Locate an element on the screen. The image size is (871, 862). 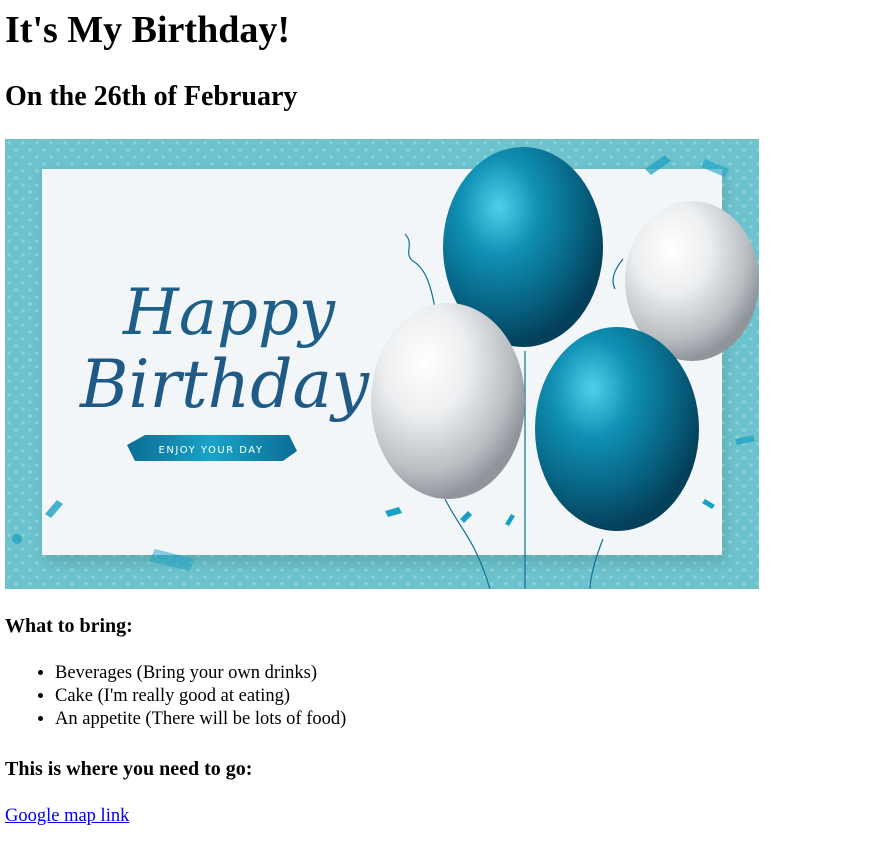
enjoy-ribbon: ENJOY YOUR DAY is located at coordinates (212, 448).